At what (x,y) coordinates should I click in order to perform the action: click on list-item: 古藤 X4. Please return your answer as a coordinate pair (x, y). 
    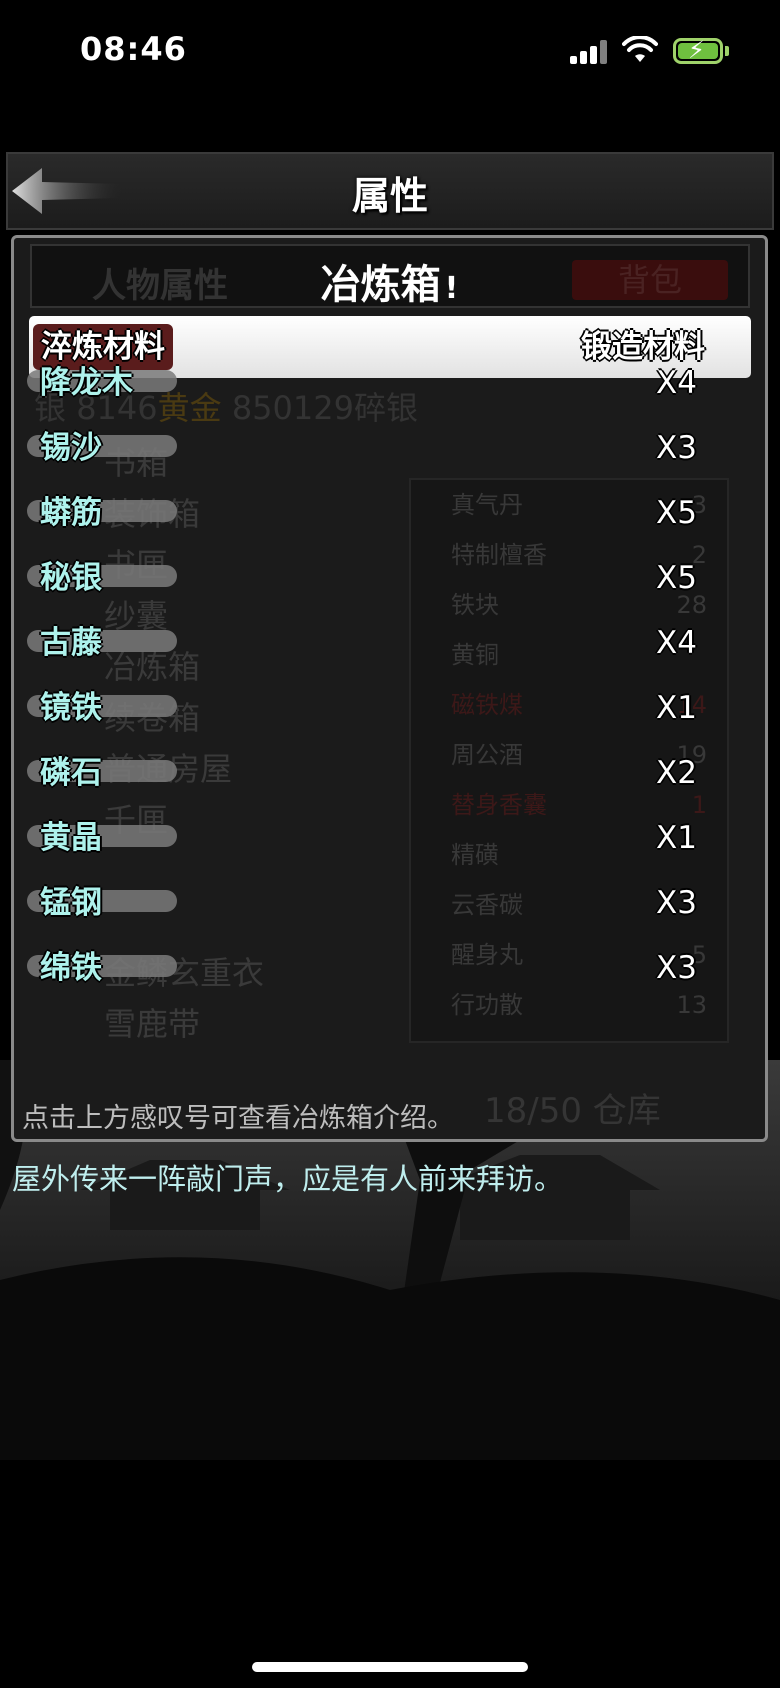
    Looking at the image, I should click on (389, 645).